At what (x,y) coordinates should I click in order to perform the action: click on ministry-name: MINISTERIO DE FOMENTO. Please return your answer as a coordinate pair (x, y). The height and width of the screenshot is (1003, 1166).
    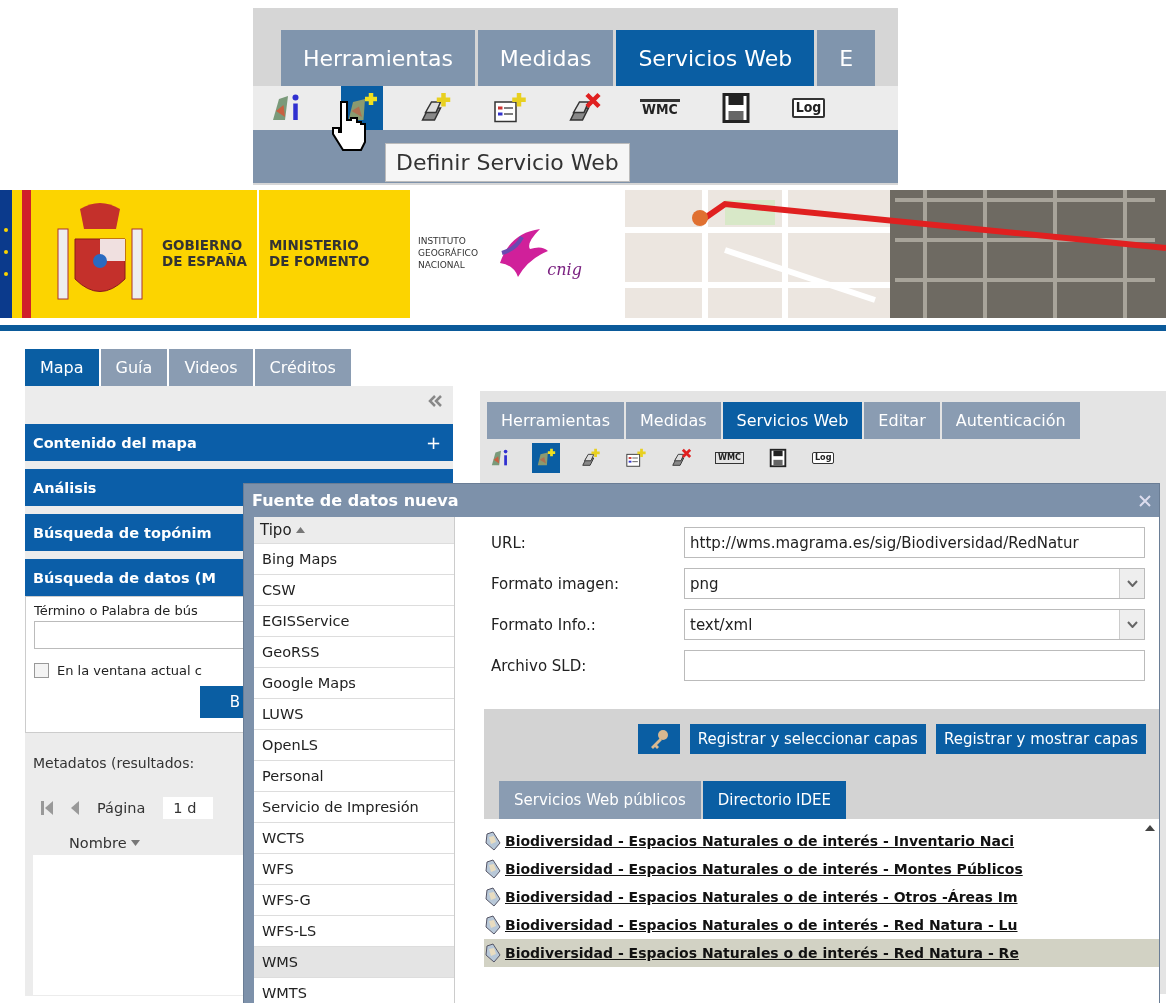
    Looking at the image, I should click on (319, 254).